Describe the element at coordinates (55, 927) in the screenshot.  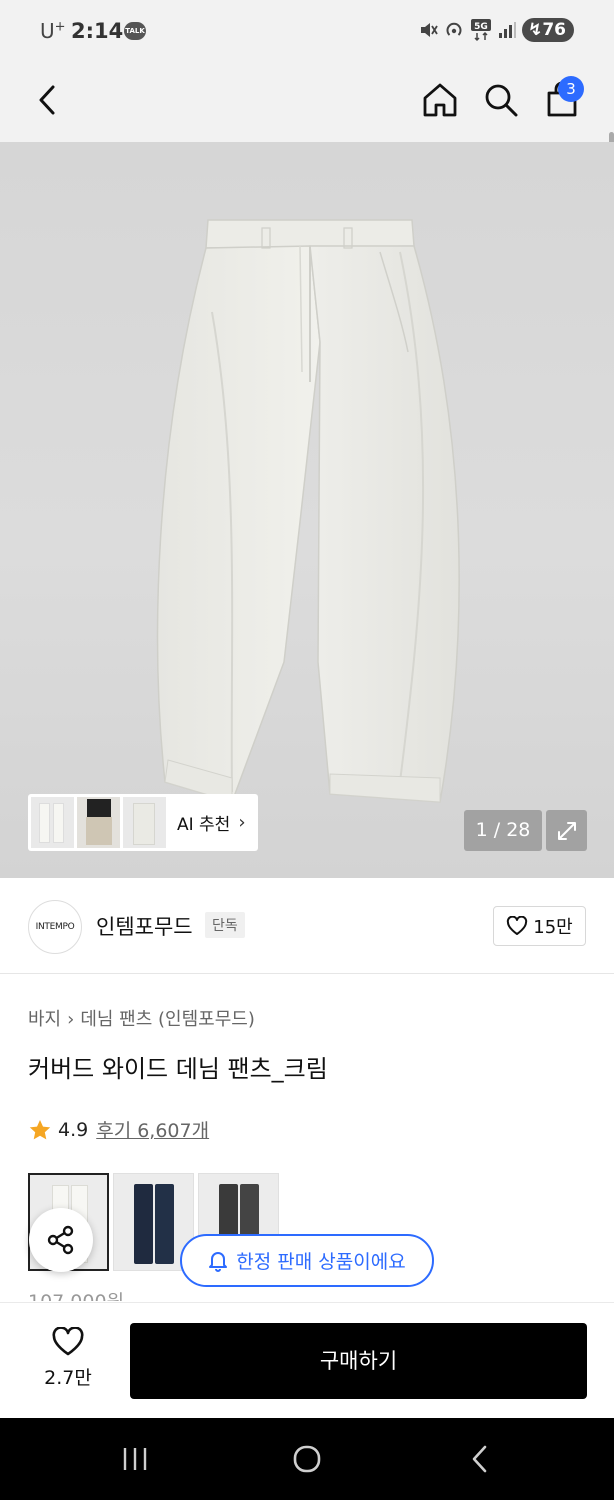
I see `brand-logo: INTEMPO` at that location.